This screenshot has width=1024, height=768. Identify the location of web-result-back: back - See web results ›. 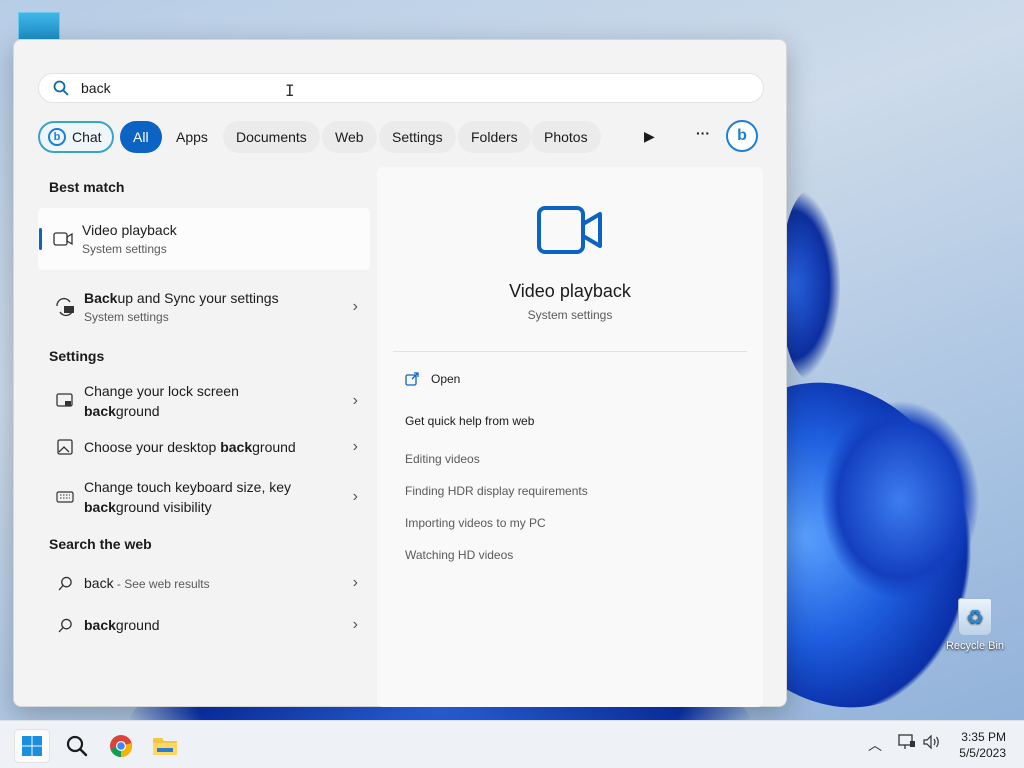
(205, 583).